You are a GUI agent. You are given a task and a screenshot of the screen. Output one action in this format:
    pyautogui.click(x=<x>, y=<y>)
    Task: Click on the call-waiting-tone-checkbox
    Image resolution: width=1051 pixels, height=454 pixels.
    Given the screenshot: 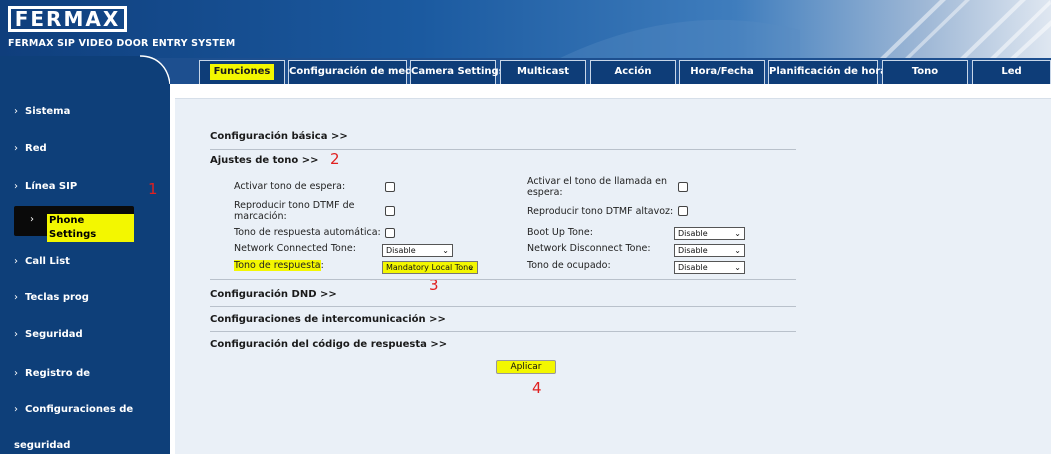 What is the action you would take?
    pyautogui.click(x=683, y=187)
    